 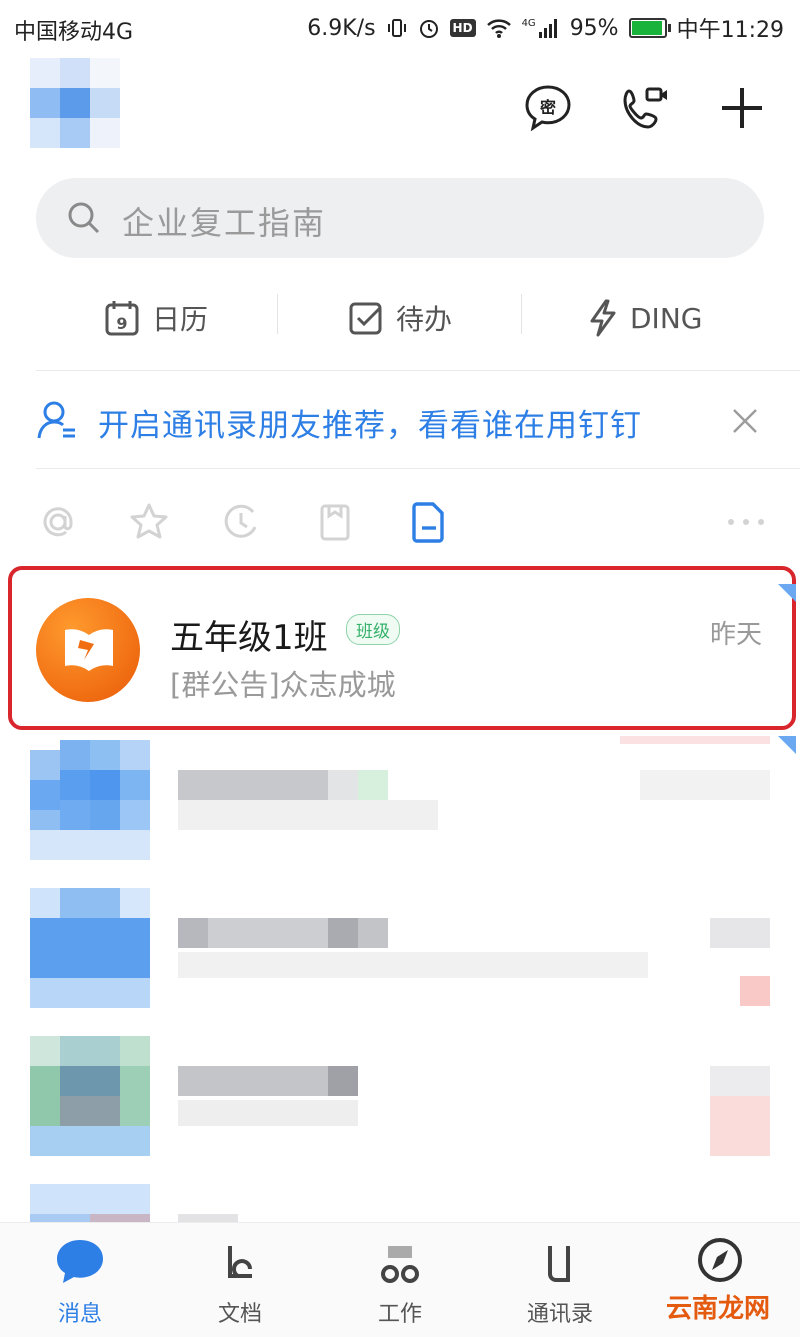 I want to click on quick-todo: 待办, so click(x=400, y=318).